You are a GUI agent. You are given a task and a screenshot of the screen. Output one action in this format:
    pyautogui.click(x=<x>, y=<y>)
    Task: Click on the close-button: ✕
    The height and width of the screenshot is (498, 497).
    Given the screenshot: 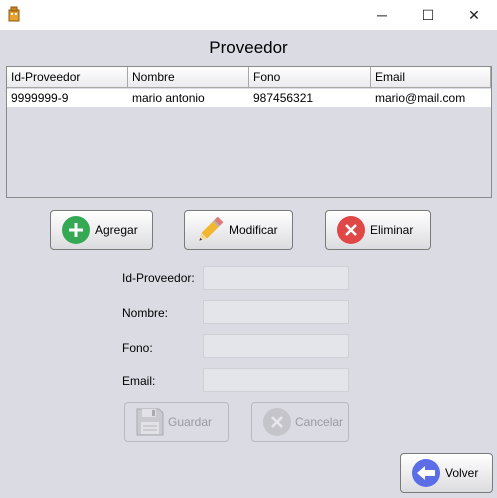 What is the action you would take?
    pyautogui.click(x=474, y=15)
    